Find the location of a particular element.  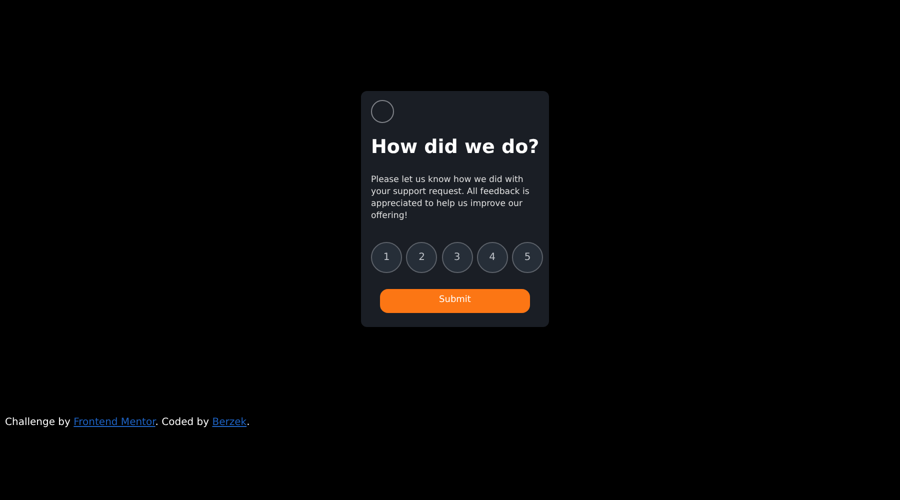

attribution-link: Frontend Mentor is located at coordinates (115, 422).